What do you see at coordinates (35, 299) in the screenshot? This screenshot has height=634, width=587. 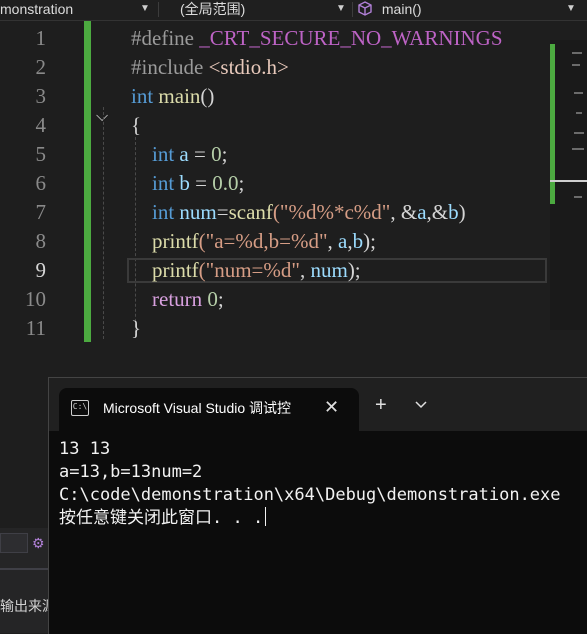 I see `line-number: 10` at bounding box center [35, 299].